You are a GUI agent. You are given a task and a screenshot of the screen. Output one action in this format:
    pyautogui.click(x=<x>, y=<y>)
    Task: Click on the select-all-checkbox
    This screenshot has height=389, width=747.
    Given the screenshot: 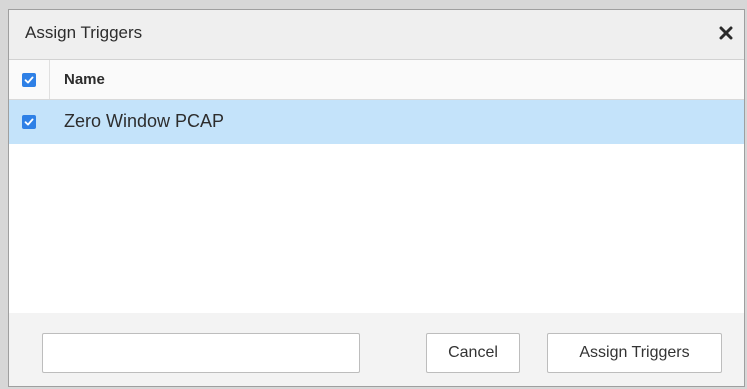 What is the action you would take?
    pyautogui.click(x=29, y=80)
    